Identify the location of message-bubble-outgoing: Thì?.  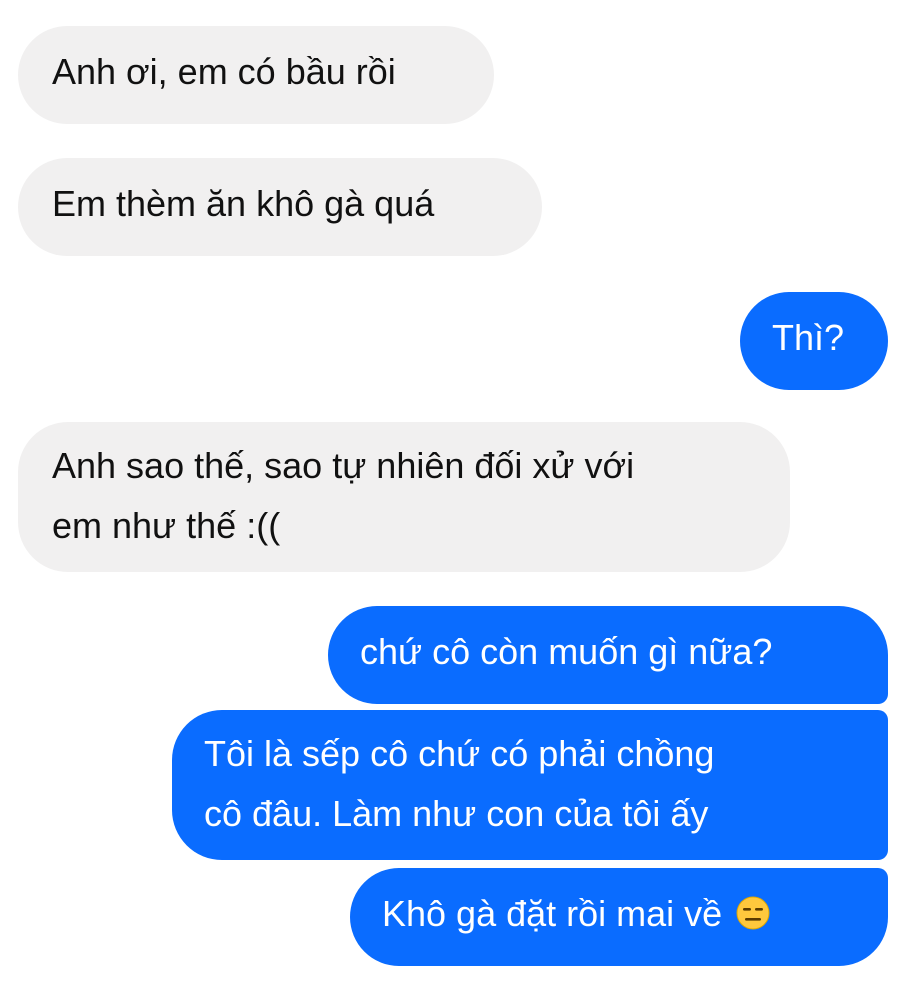
(814, 341).